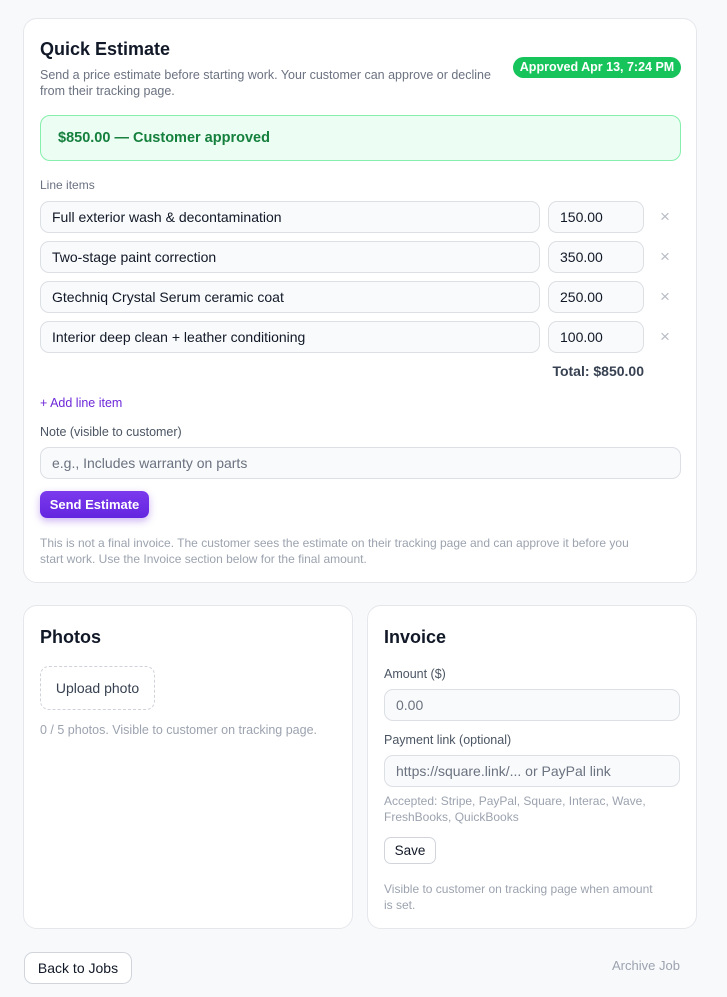 The height and width of the screenshot is (997, 727). What do you see at coordinates (451, 817) in the screenshot?
I see `accepted-processors-line2: FreshBooks, QuickBooks` at bounding box center [451, 817].